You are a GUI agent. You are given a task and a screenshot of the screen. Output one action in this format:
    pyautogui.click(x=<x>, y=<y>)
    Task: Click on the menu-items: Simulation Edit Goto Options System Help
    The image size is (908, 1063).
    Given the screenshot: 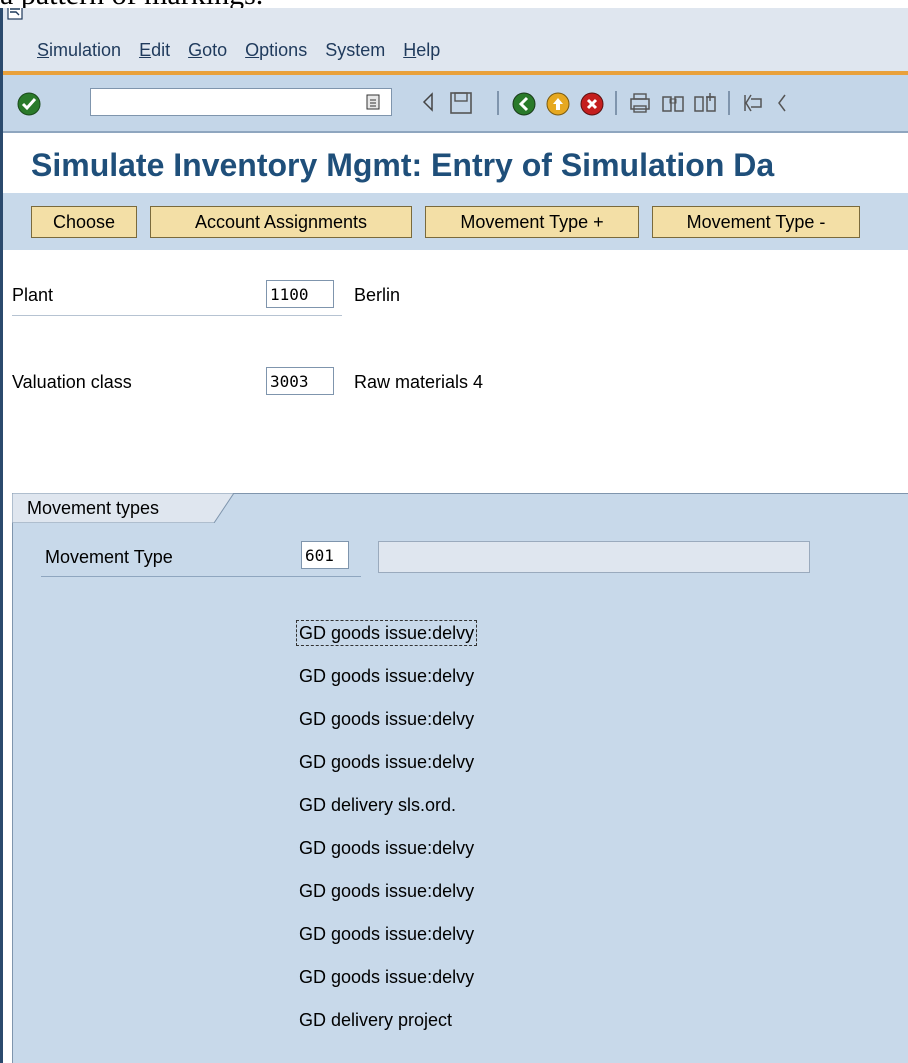 What is the action you would take?
    pyautogui.click(x=238, y=50)
    